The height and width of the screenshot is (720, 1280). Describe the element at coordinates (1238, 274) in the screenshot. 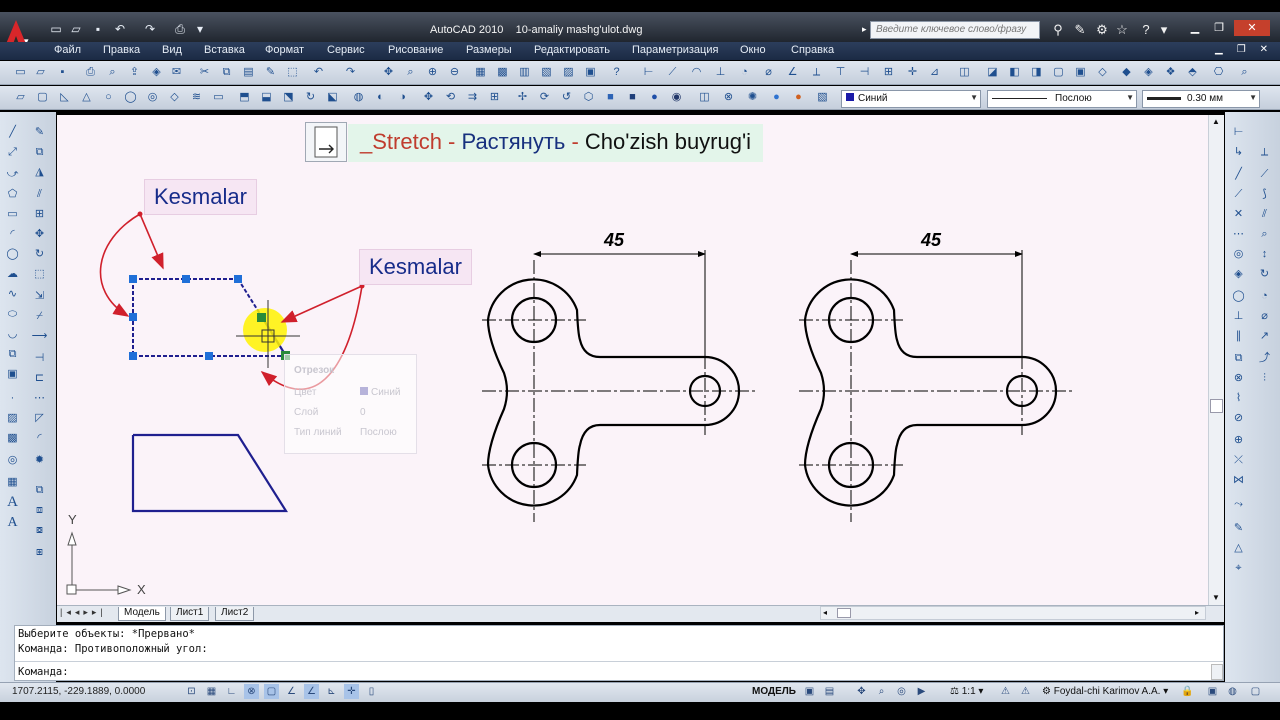

I see `osnap-quadrant-icon: ◈` at that location.